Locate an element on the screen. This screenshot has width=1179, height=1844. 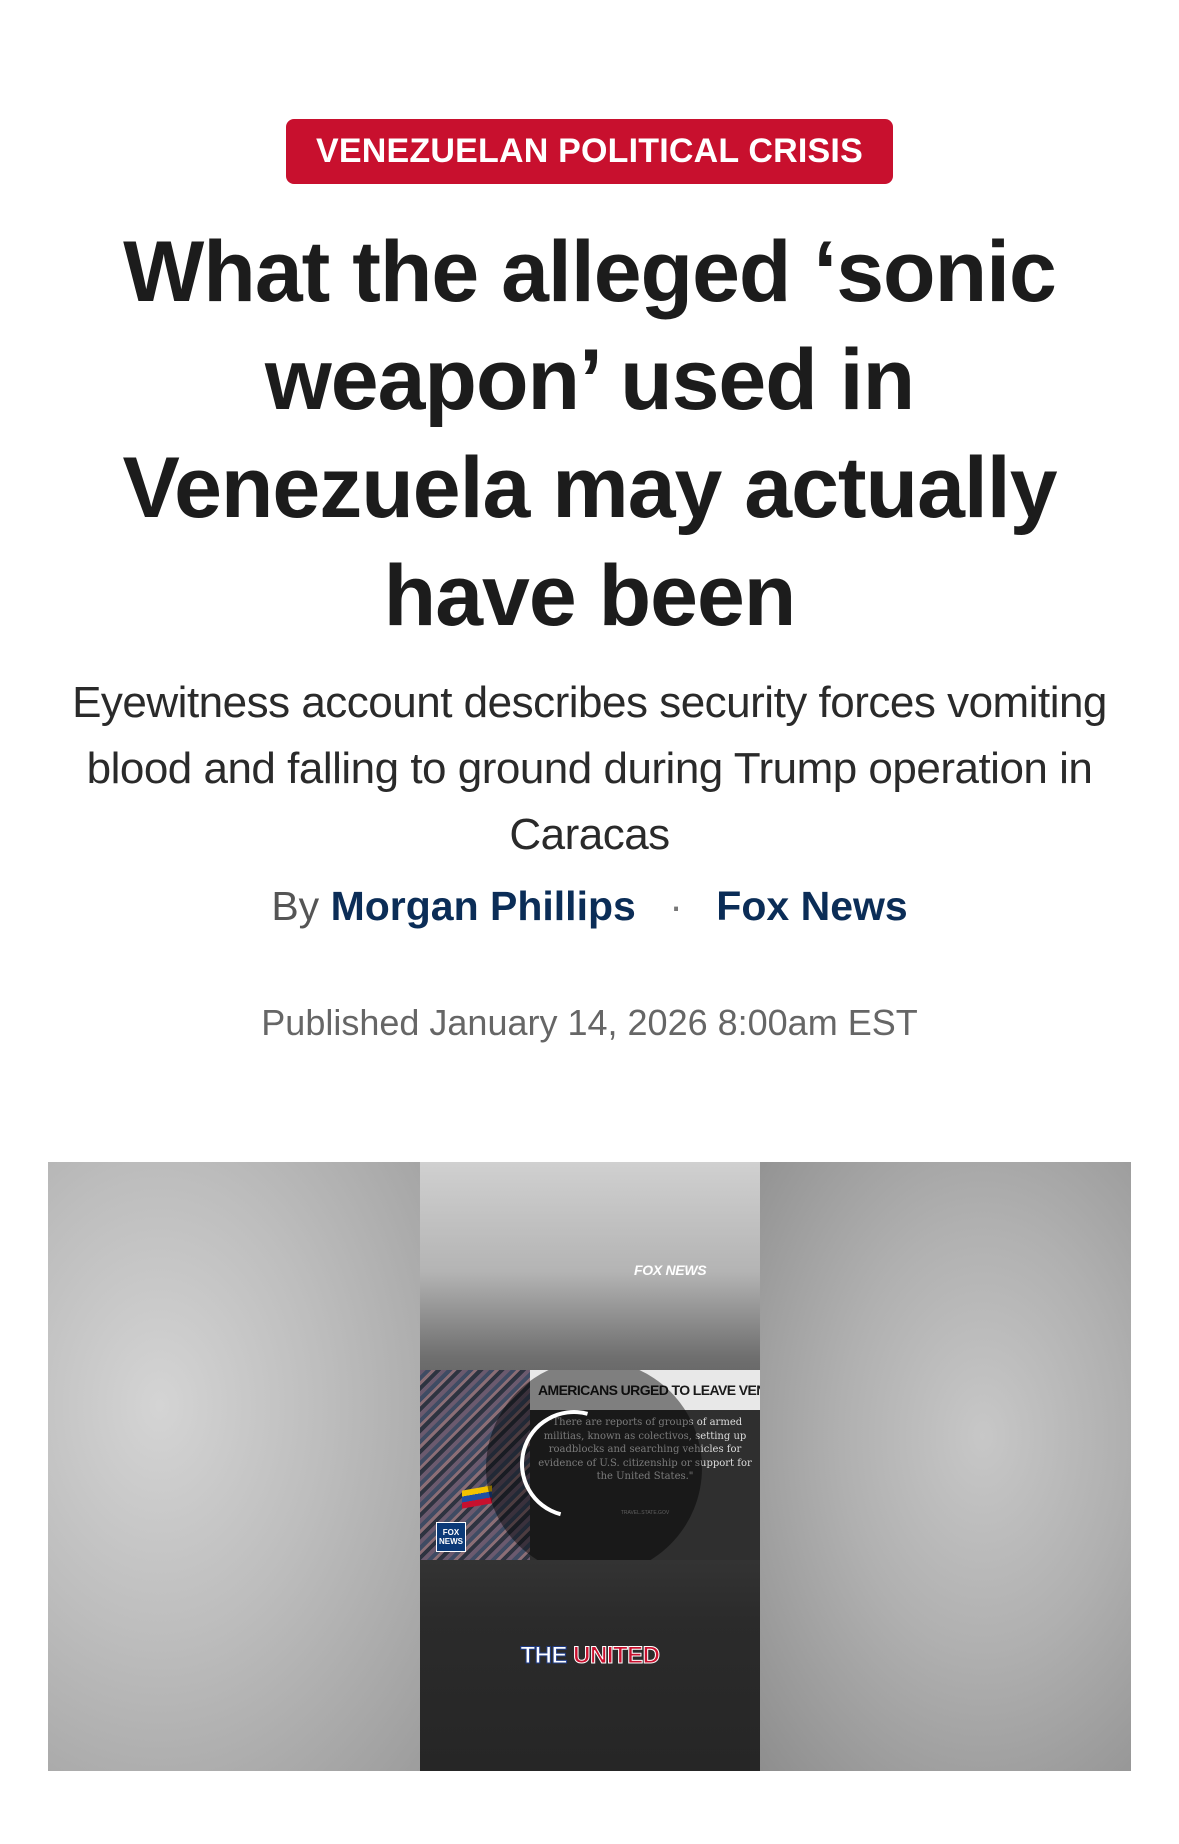
byline: By Morgan Phillips · Fox News is located at coordinates (589, 906).